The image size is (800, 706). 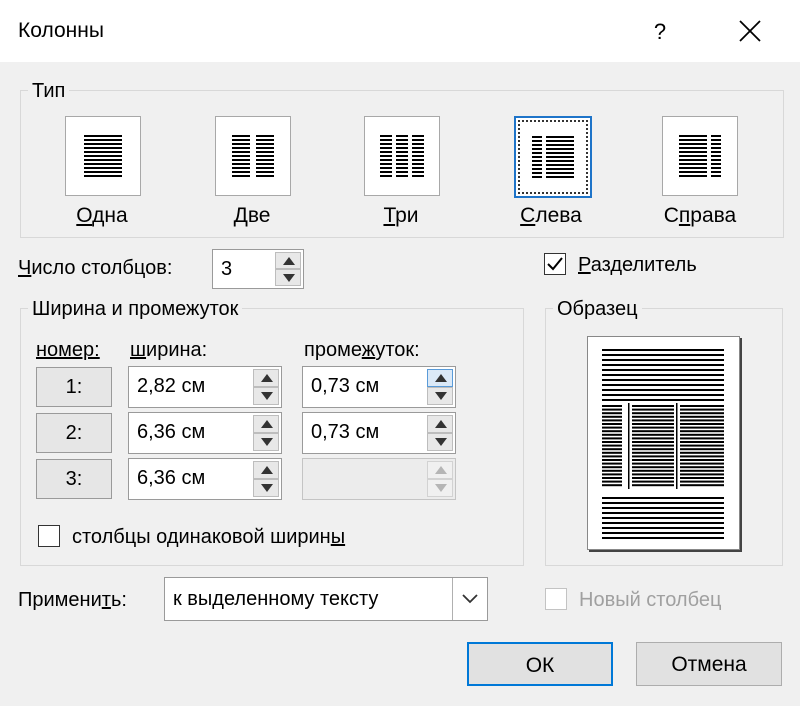 I want to click on width-input-1: 2,82 см, so click(x=205, y=387).